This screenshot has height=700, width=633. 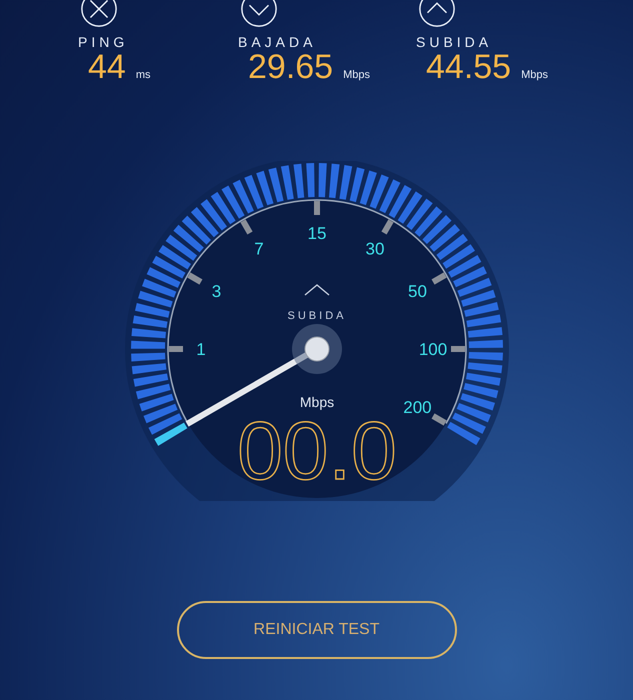 What do you see at coordinates (259, 248) in the screenshot?
I see `scale-label: 7` at bounding box center [259, 248].